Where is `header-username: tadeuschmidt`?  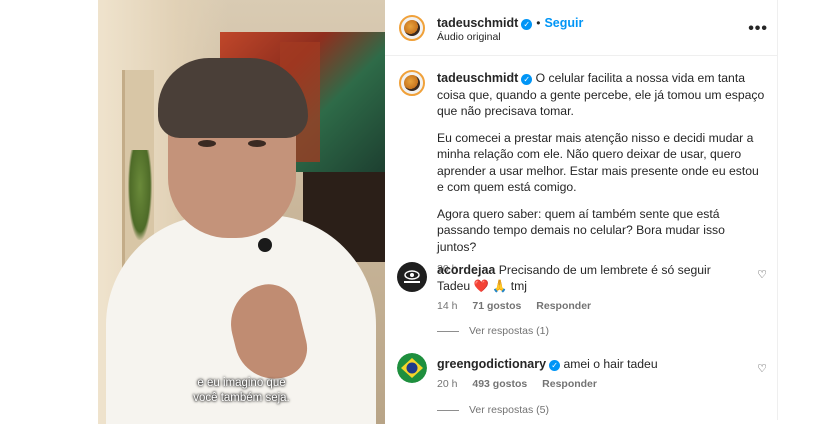
header-username: tadeuschmidt is located at coordinates (477, 23).